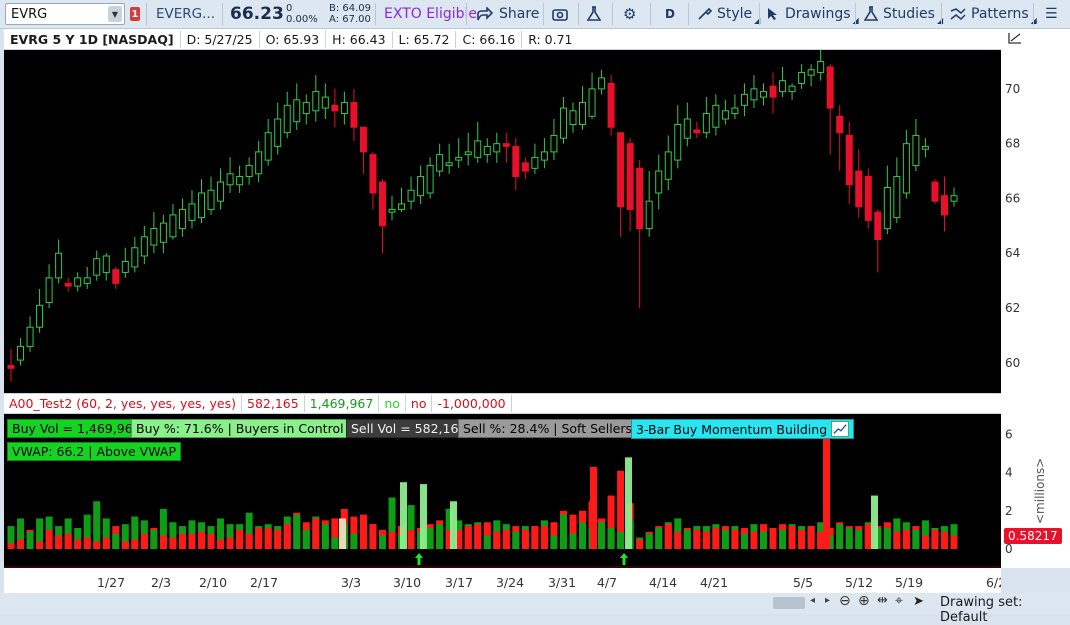 This screenshot has height=625, width=1070. I want to click on aggregation-button: D, so click(670, 14).